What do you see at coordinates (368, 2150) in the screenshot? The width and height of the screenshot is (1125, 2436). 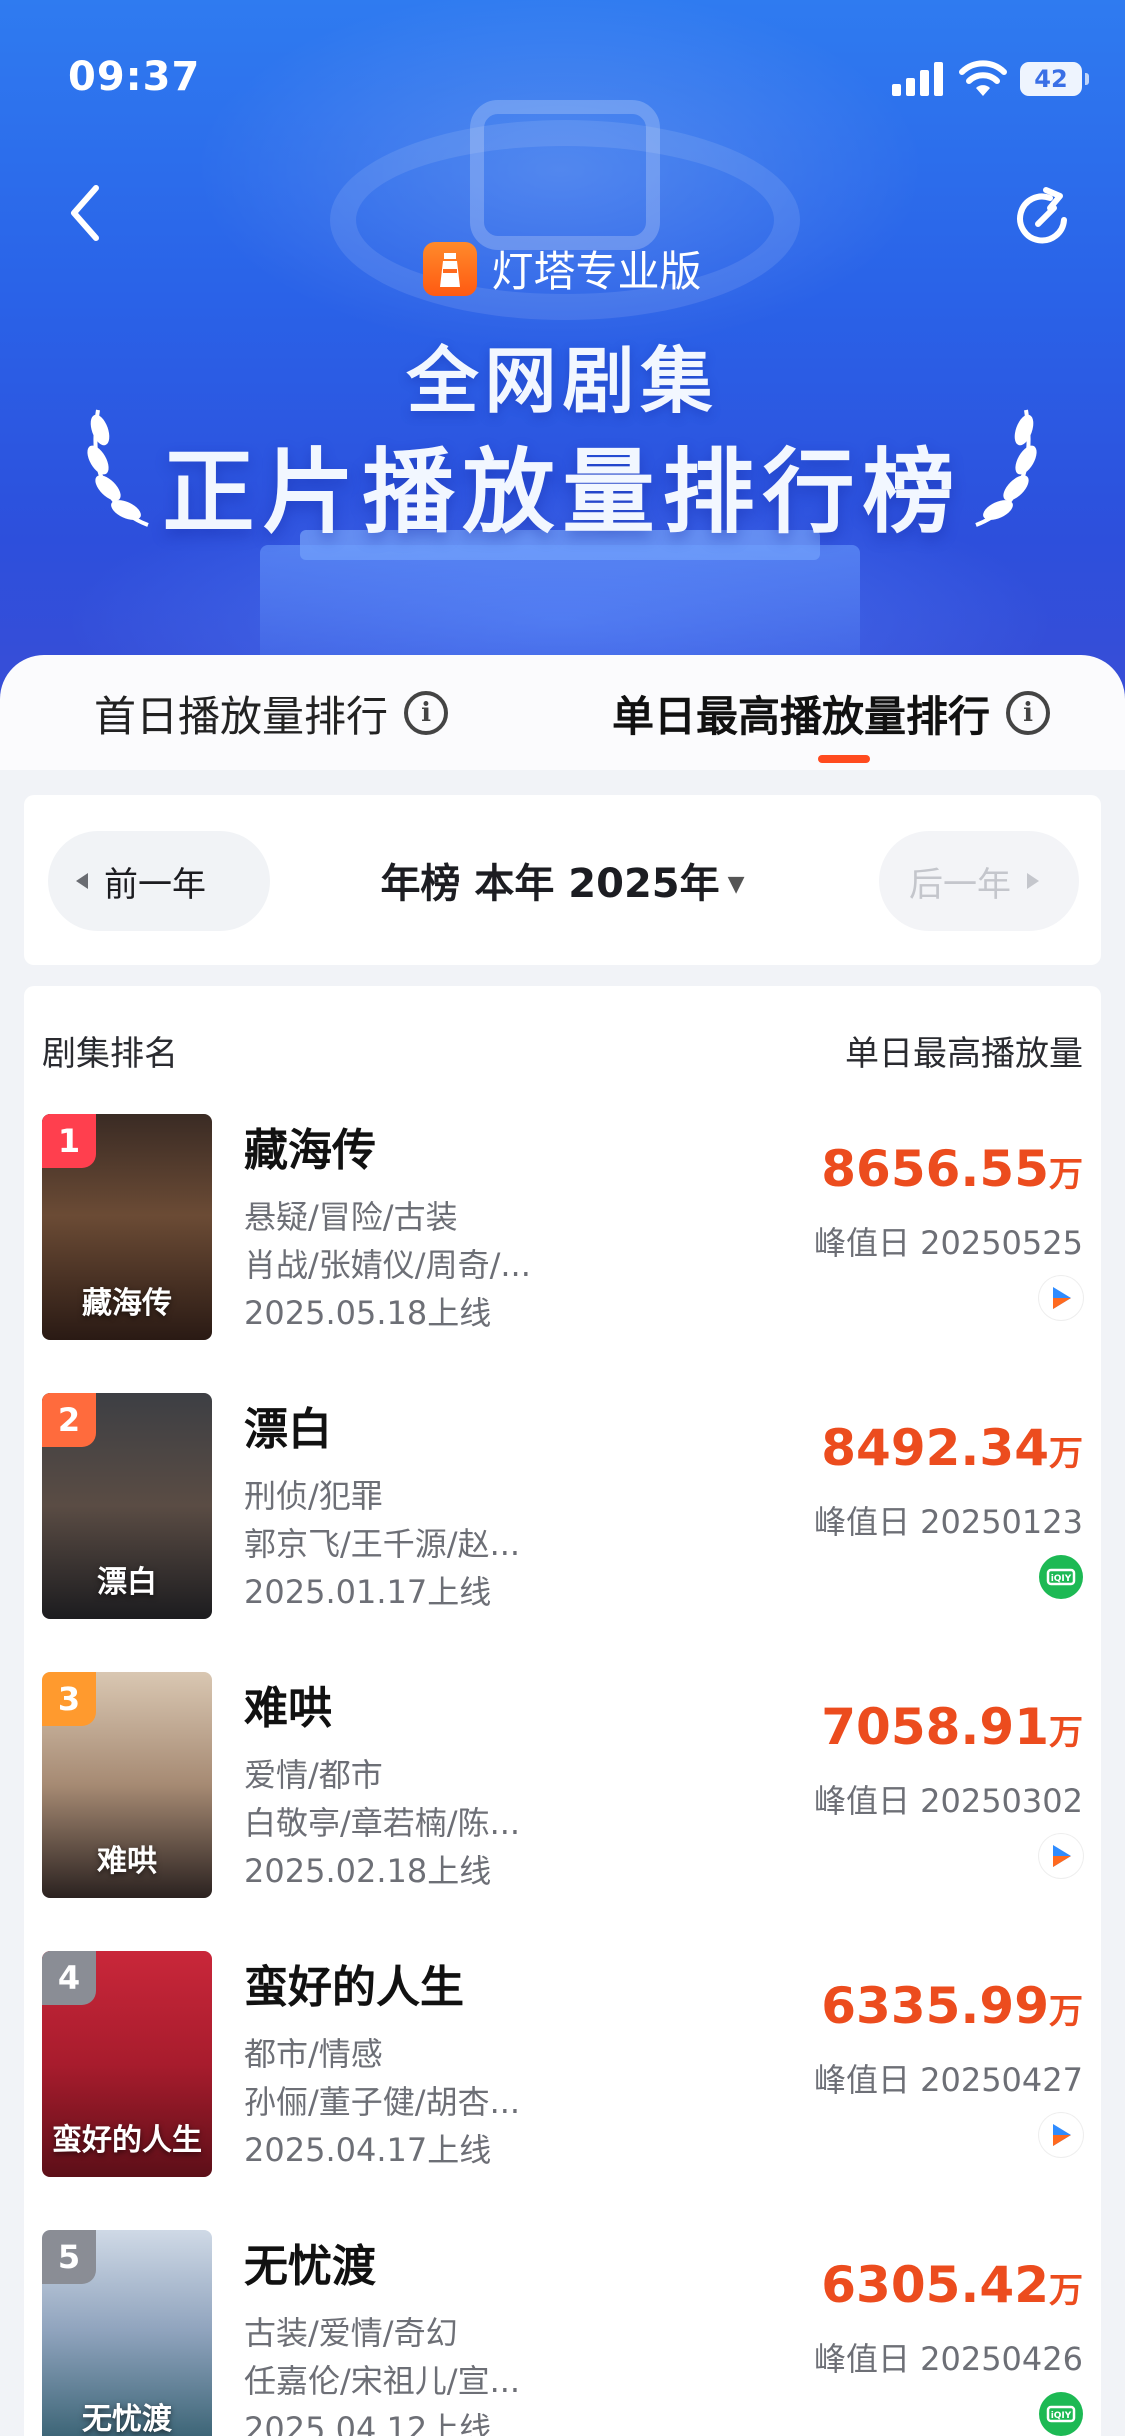 I see `drama-release: 2025.04.17上线` at bounding box center [368, 2150].